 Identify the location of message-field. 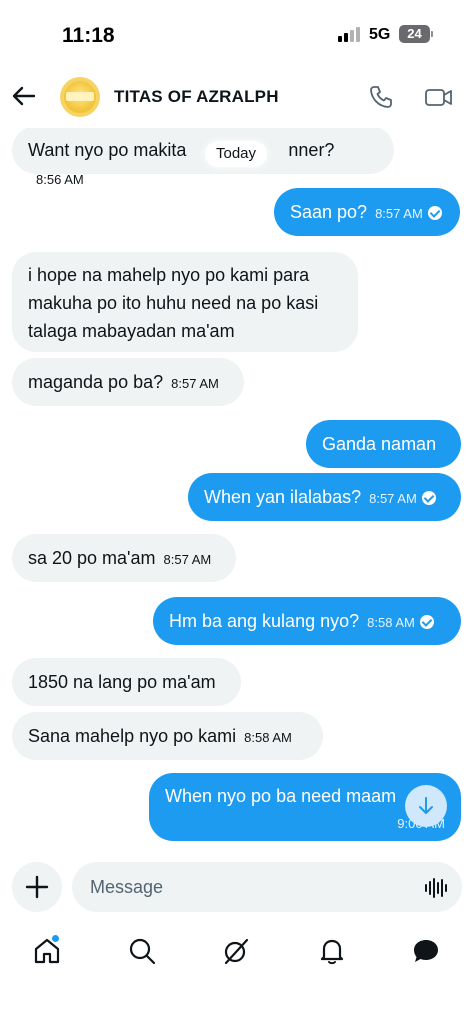
(267, 887).